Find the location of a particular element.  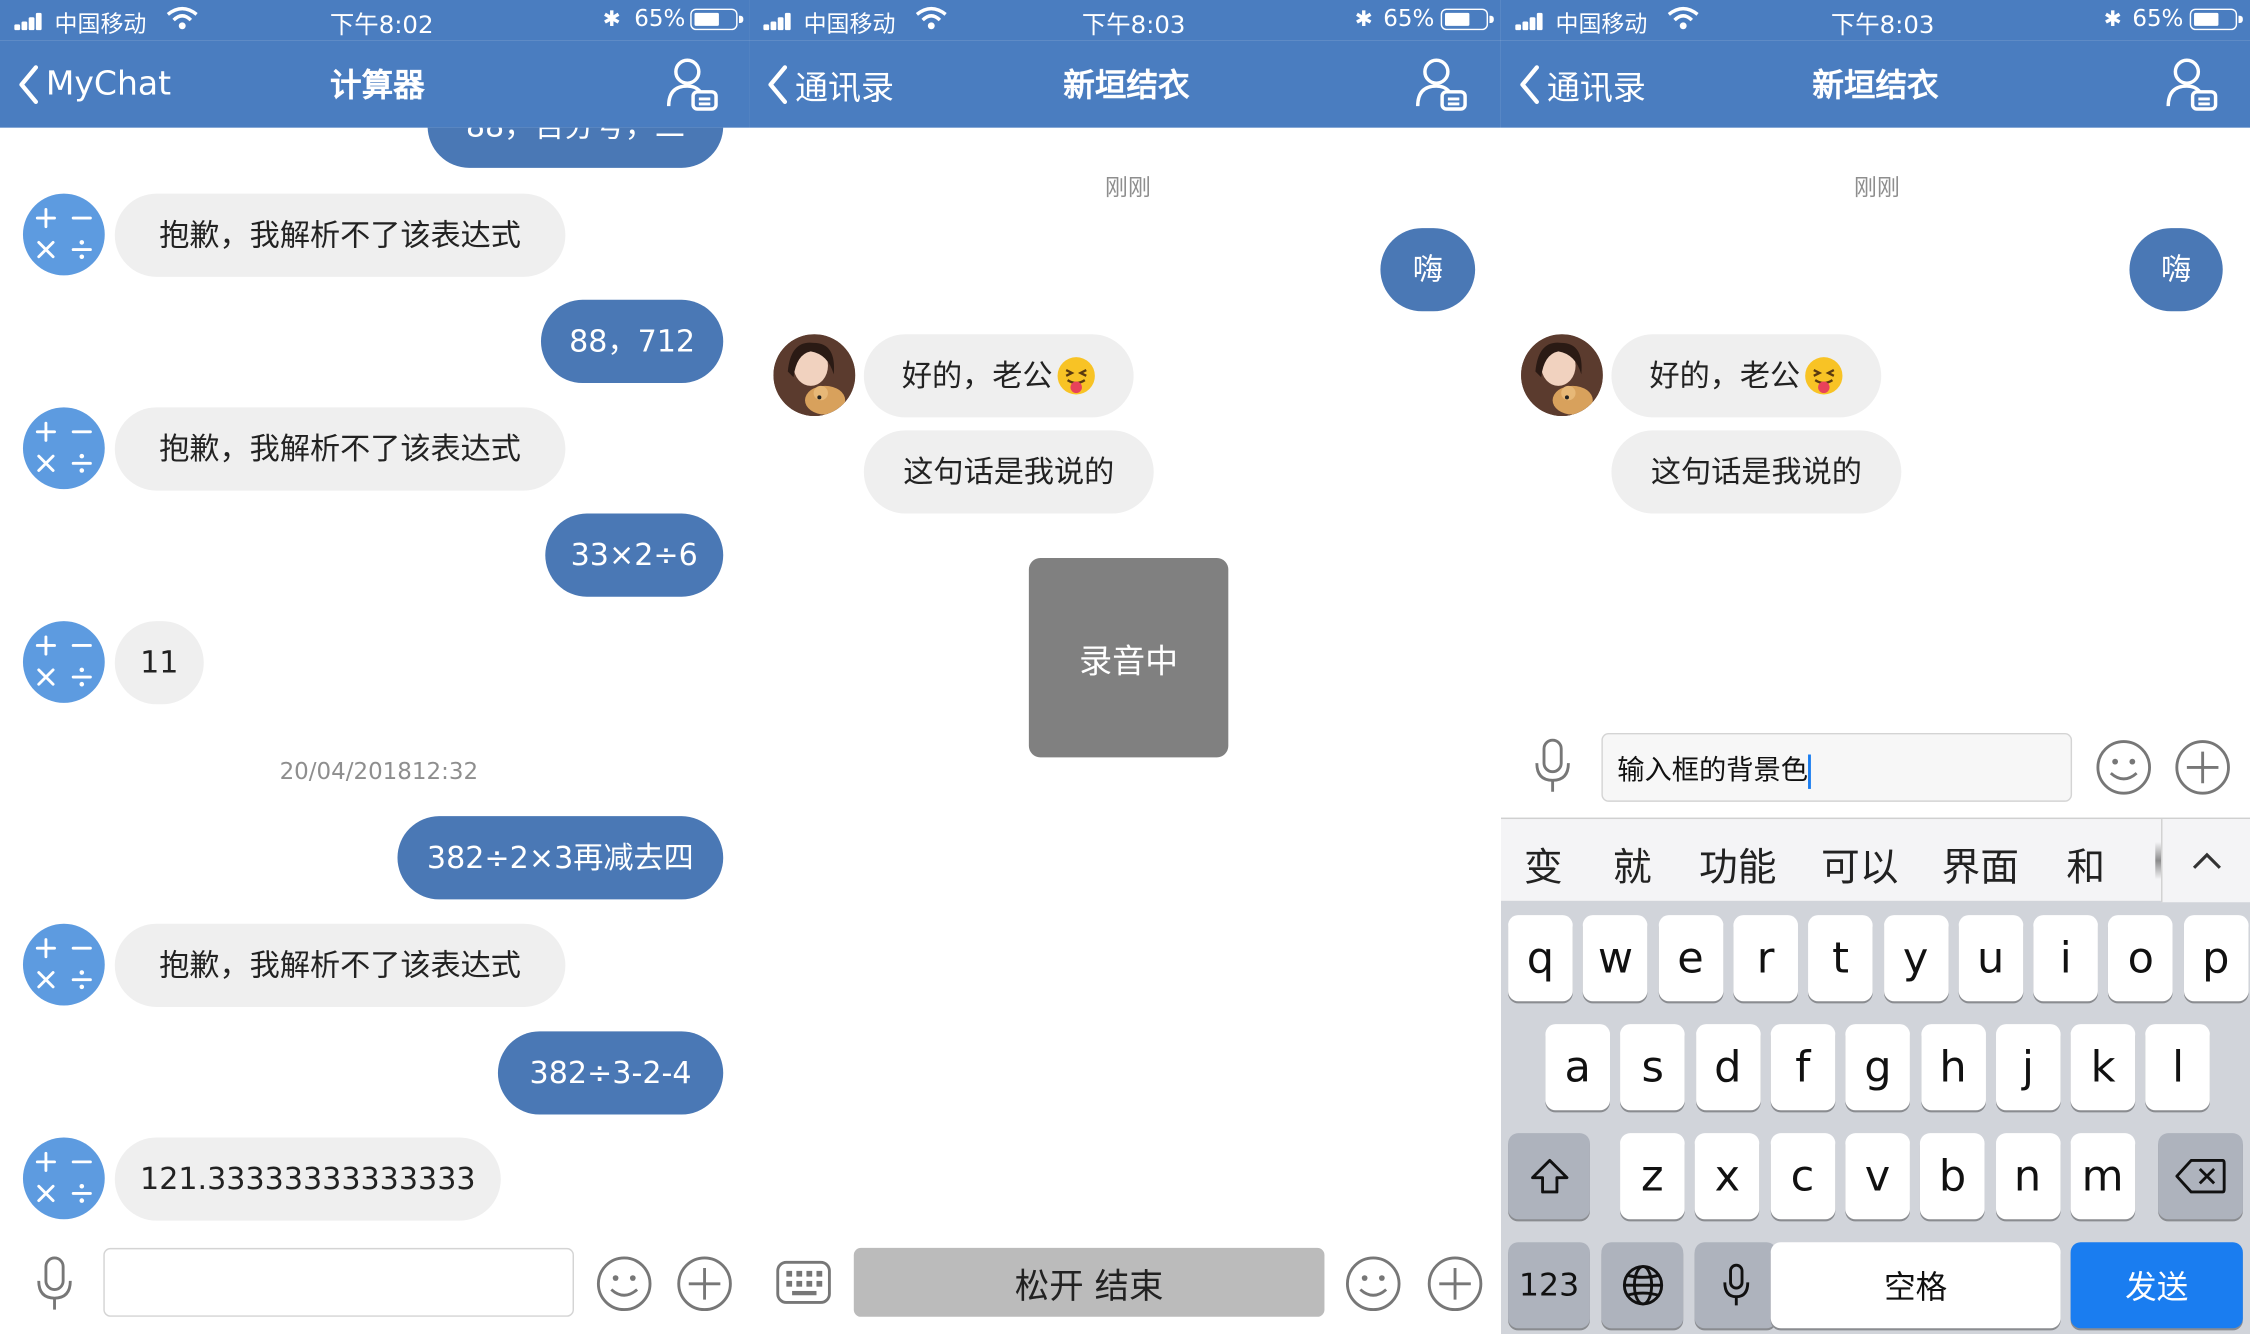

send-key-label: 发送 is located at coordinates (2157, 1288).